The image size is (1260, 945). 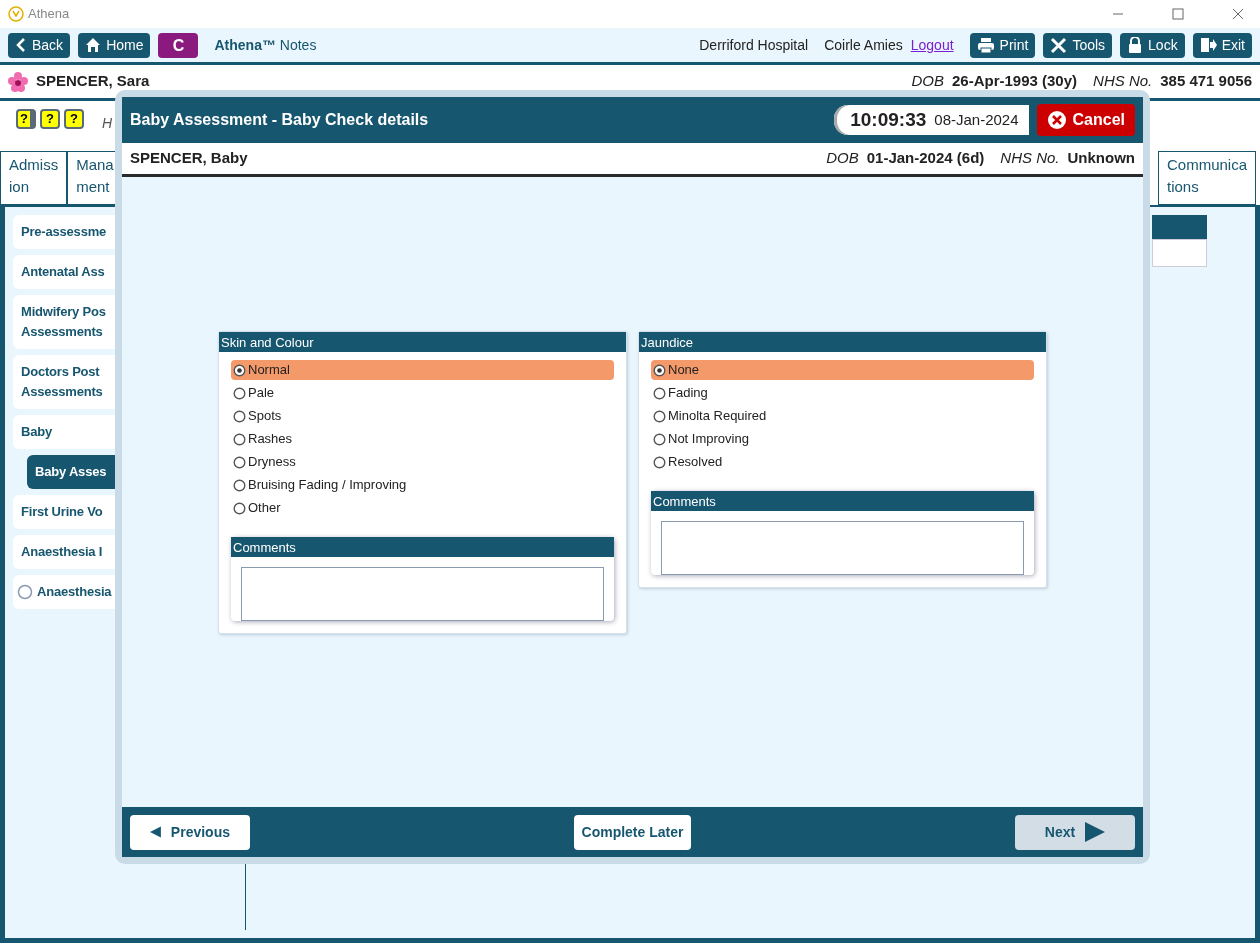 I want to click on radio-option: Rashes, so click(x=422, y=439).